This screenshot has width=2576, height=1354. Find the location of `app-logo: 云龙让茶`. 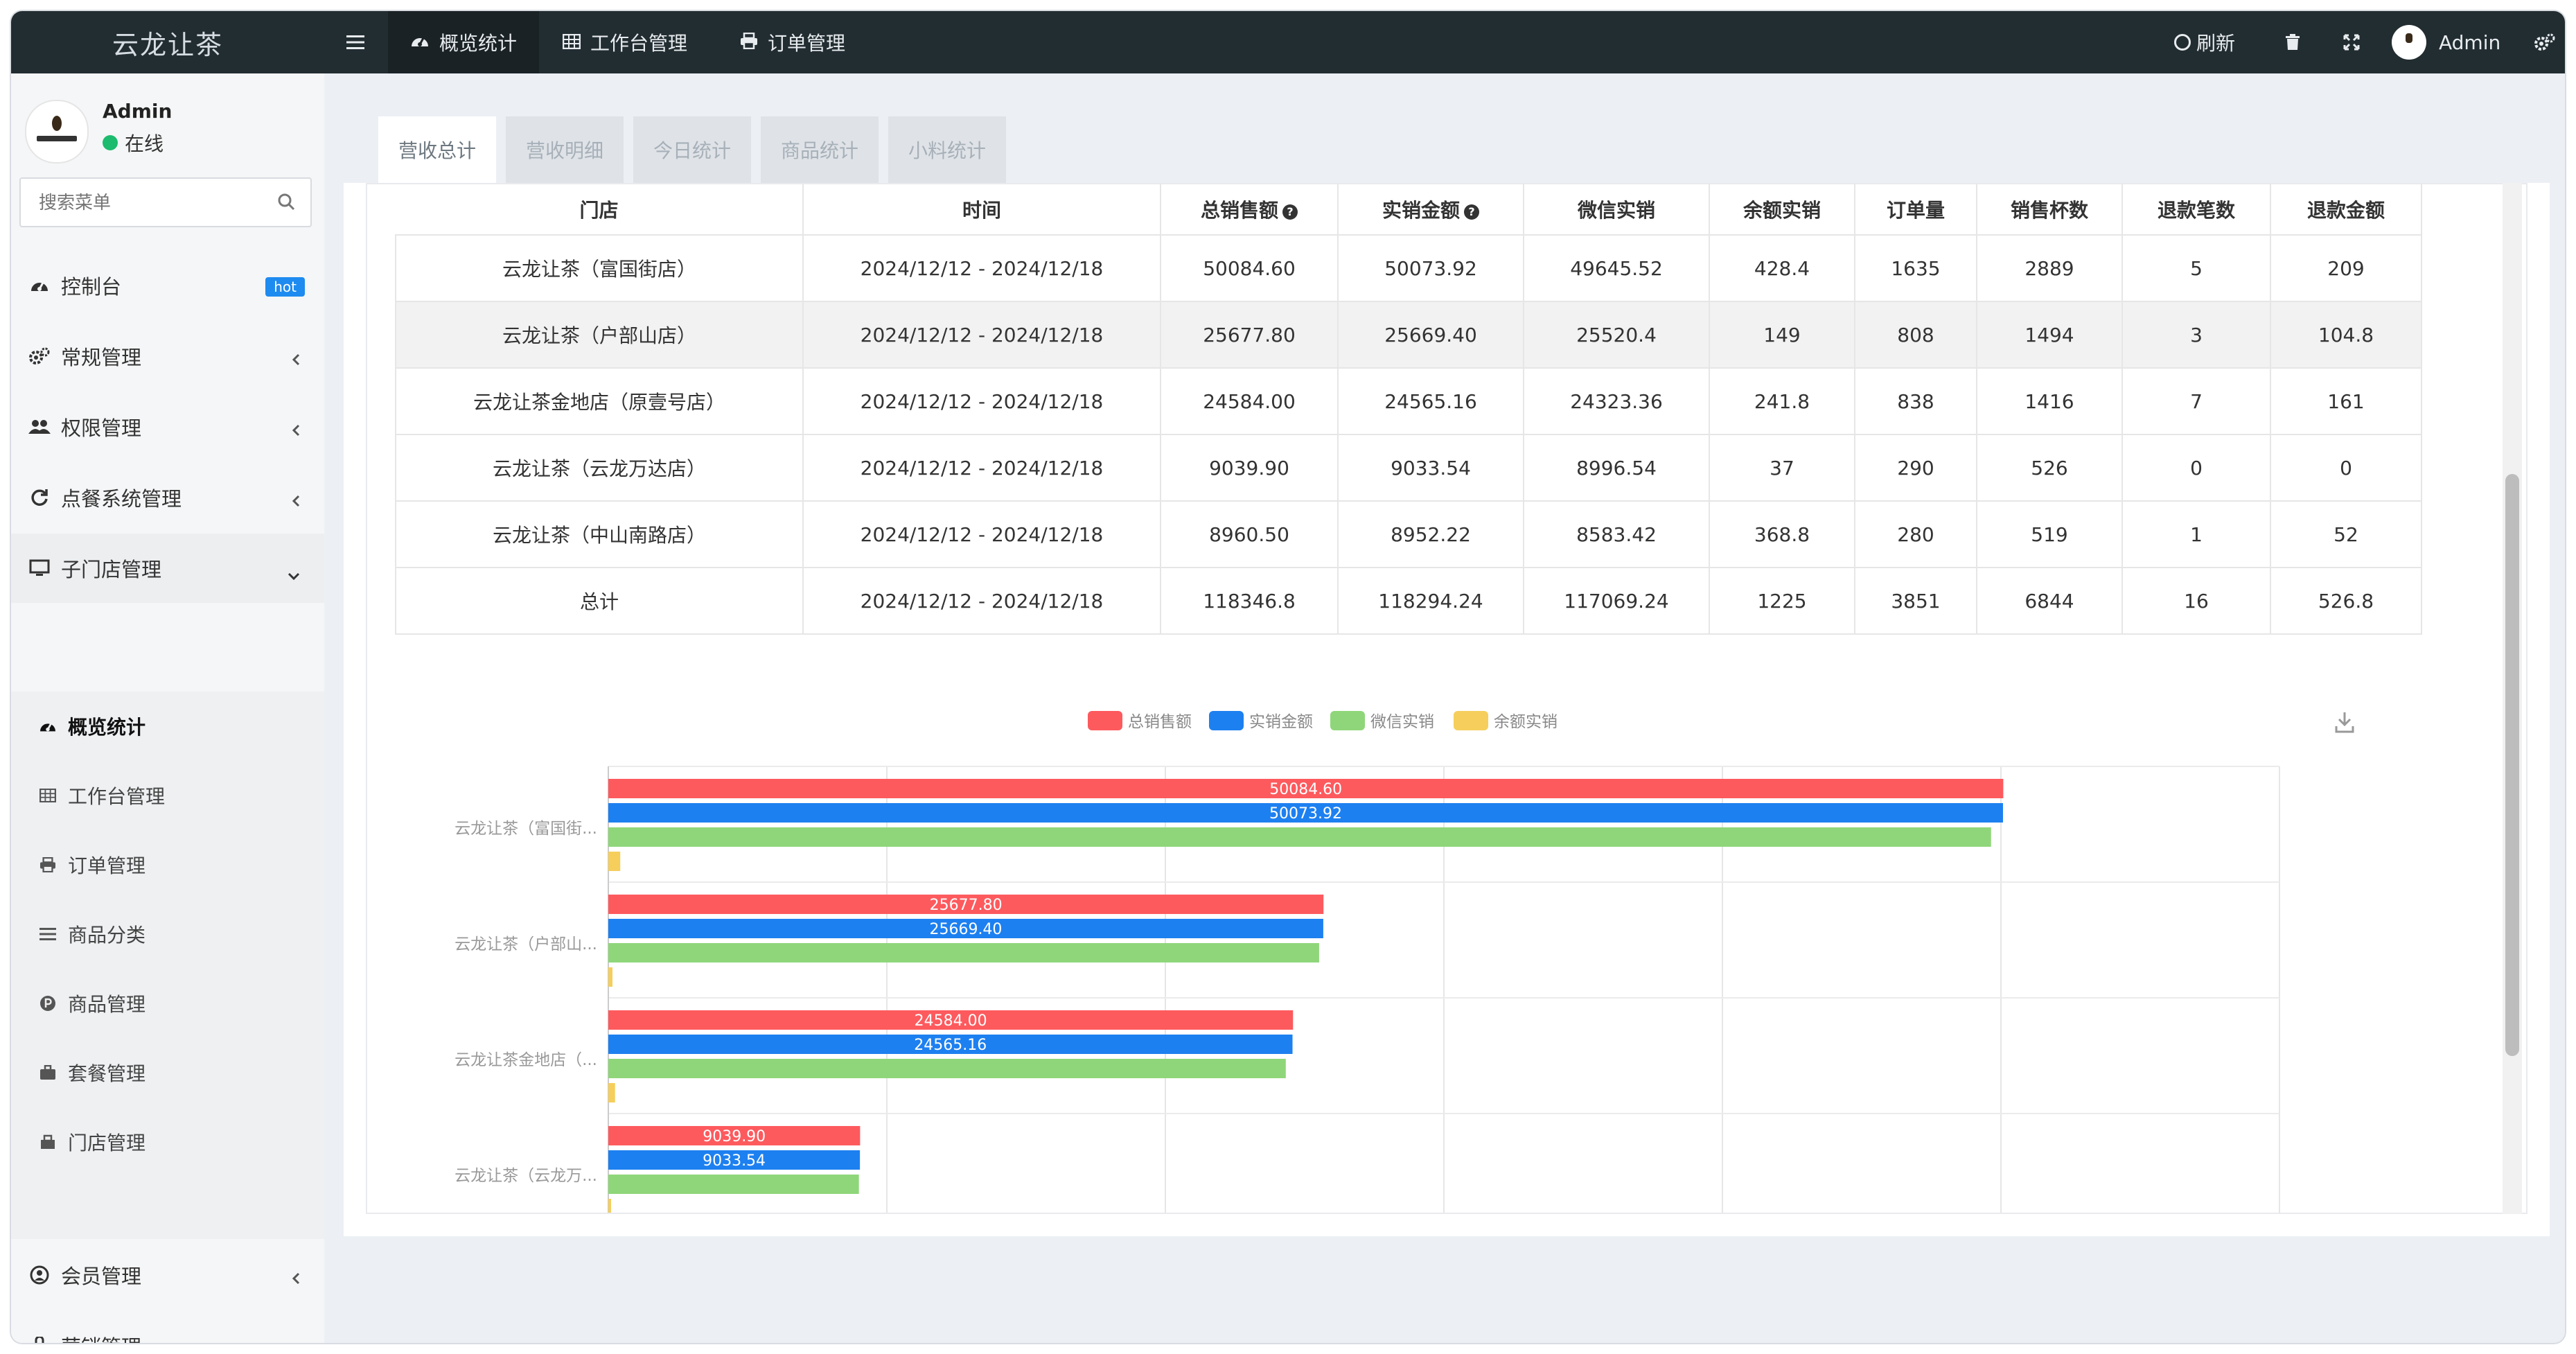

app-logo: 云龙让茶 is located at coordinates (167, 42).